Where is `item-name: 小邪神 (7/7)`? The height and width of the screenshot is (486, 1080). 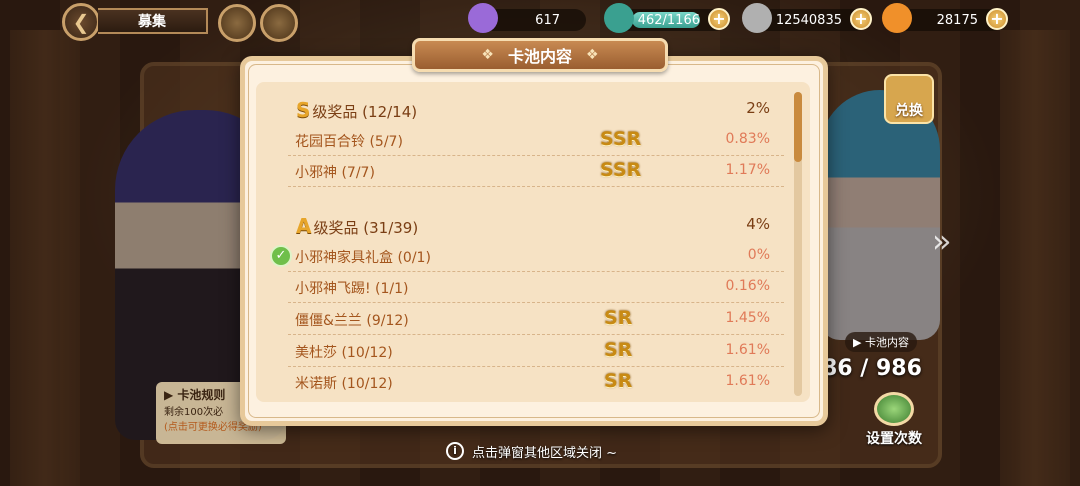 item-name: 小邪神 (7/7) is located at coordinates (335, 173).